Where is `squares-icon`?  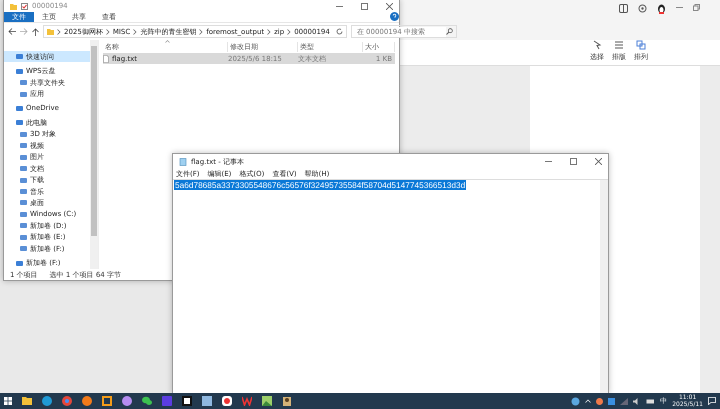
squares-icon is located at coordinates (641, 45).